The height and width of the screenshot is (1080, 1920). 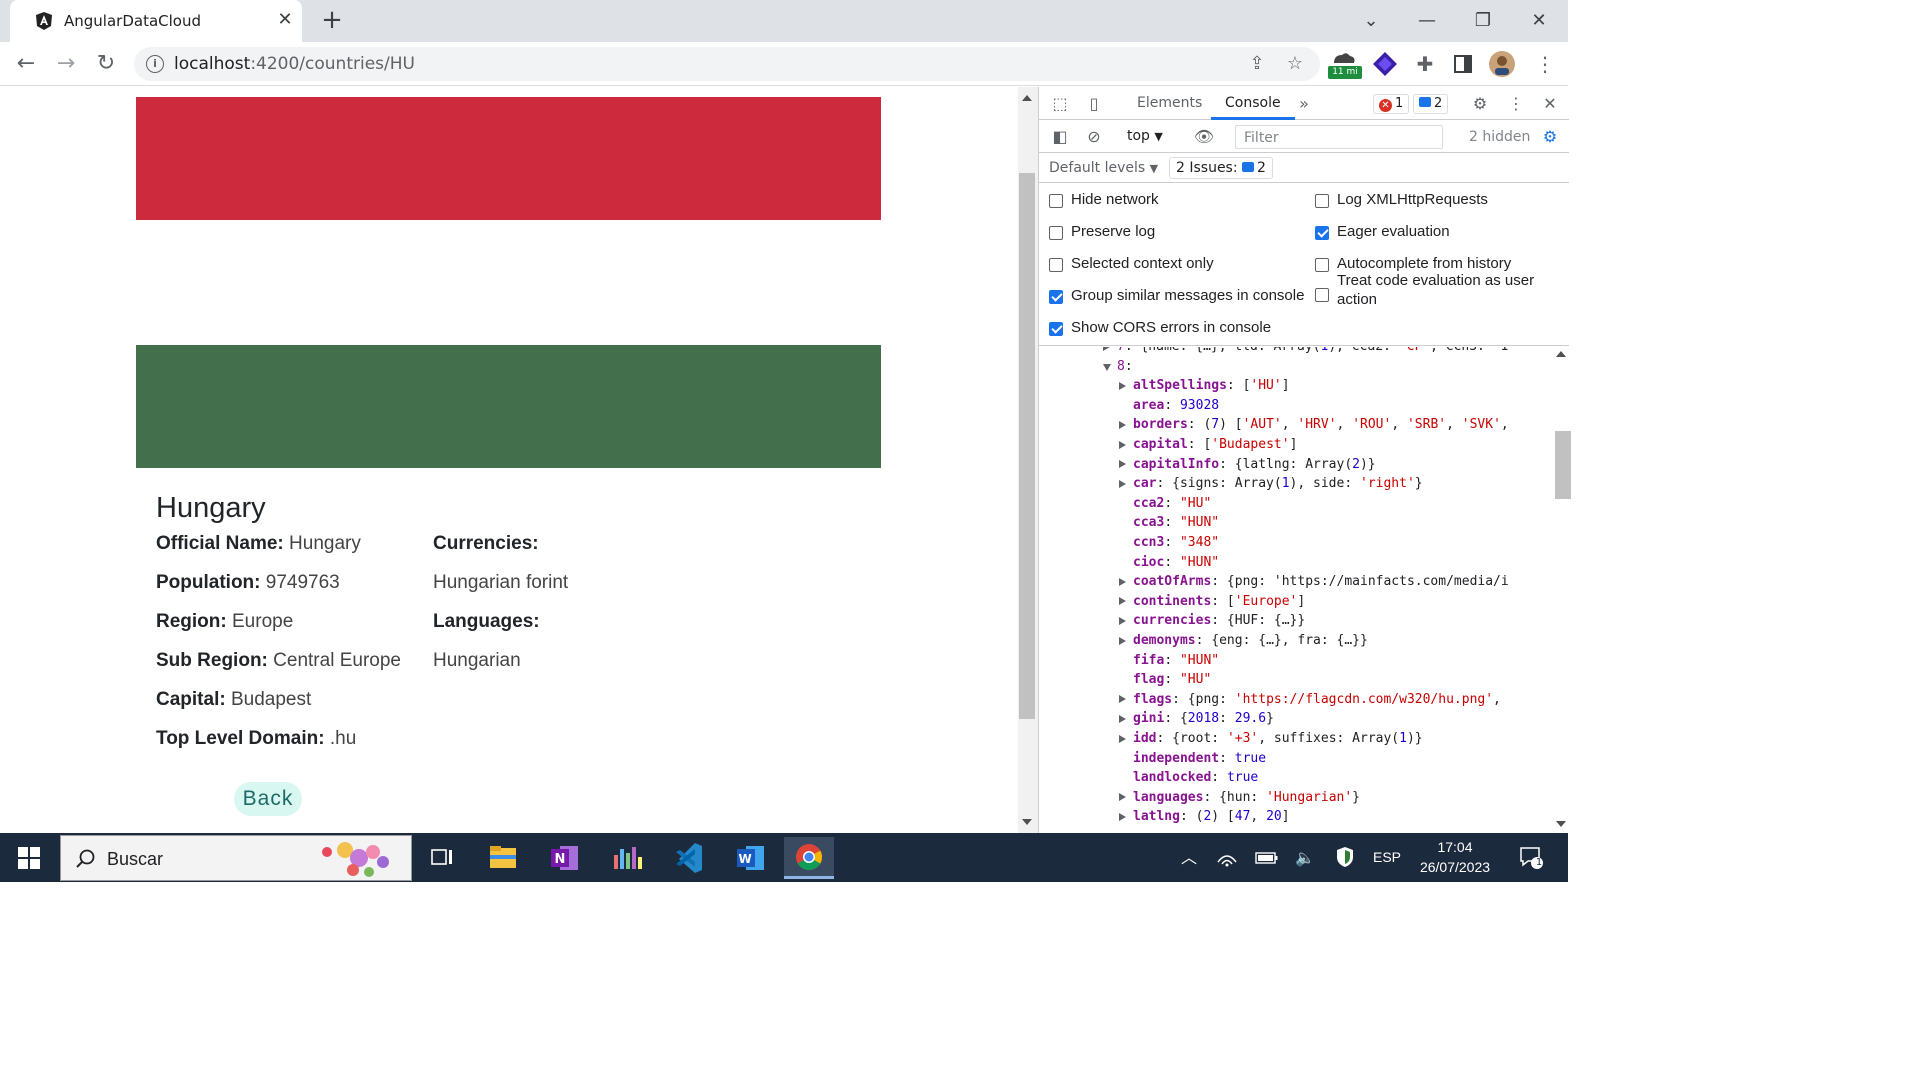 I want to click on vscode-icon, so click(x=689, y=858).